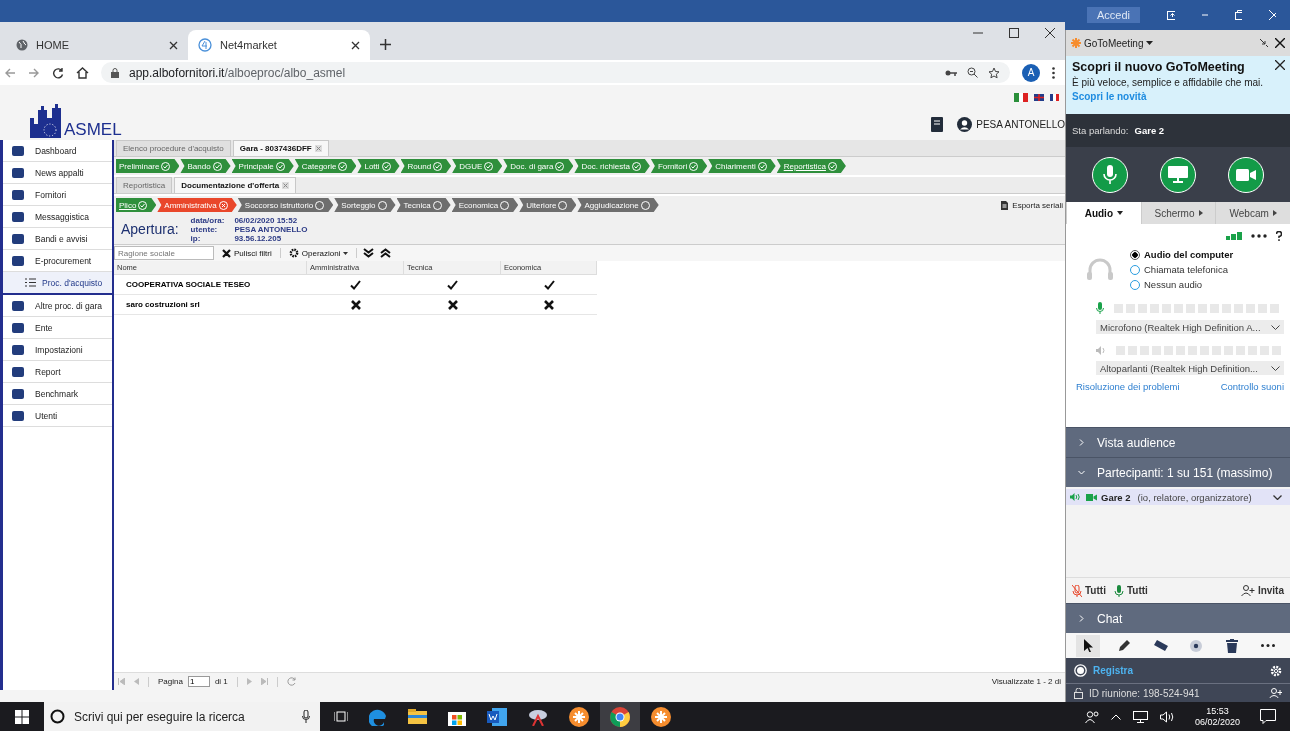  Describe the element at coordinates (972, 72) in the screenshot. I see `zoom-icon` at that location.